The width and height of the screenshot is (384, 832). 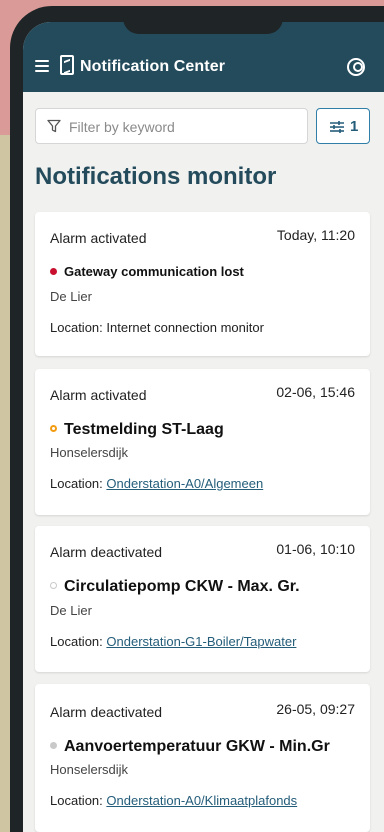 I want to click on location-text: Internet connection monitor, so click(x=185, y=327).